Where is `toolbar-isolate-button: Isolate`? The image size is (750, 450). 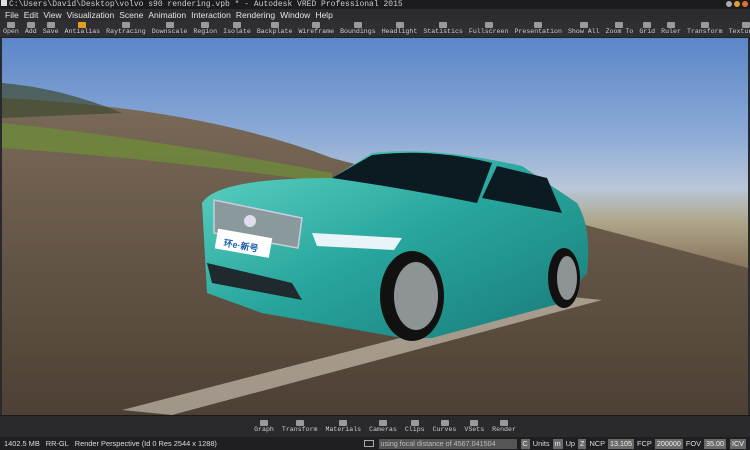
toolbar-isolate-button: Isolate is located at coordinates (237, 29).